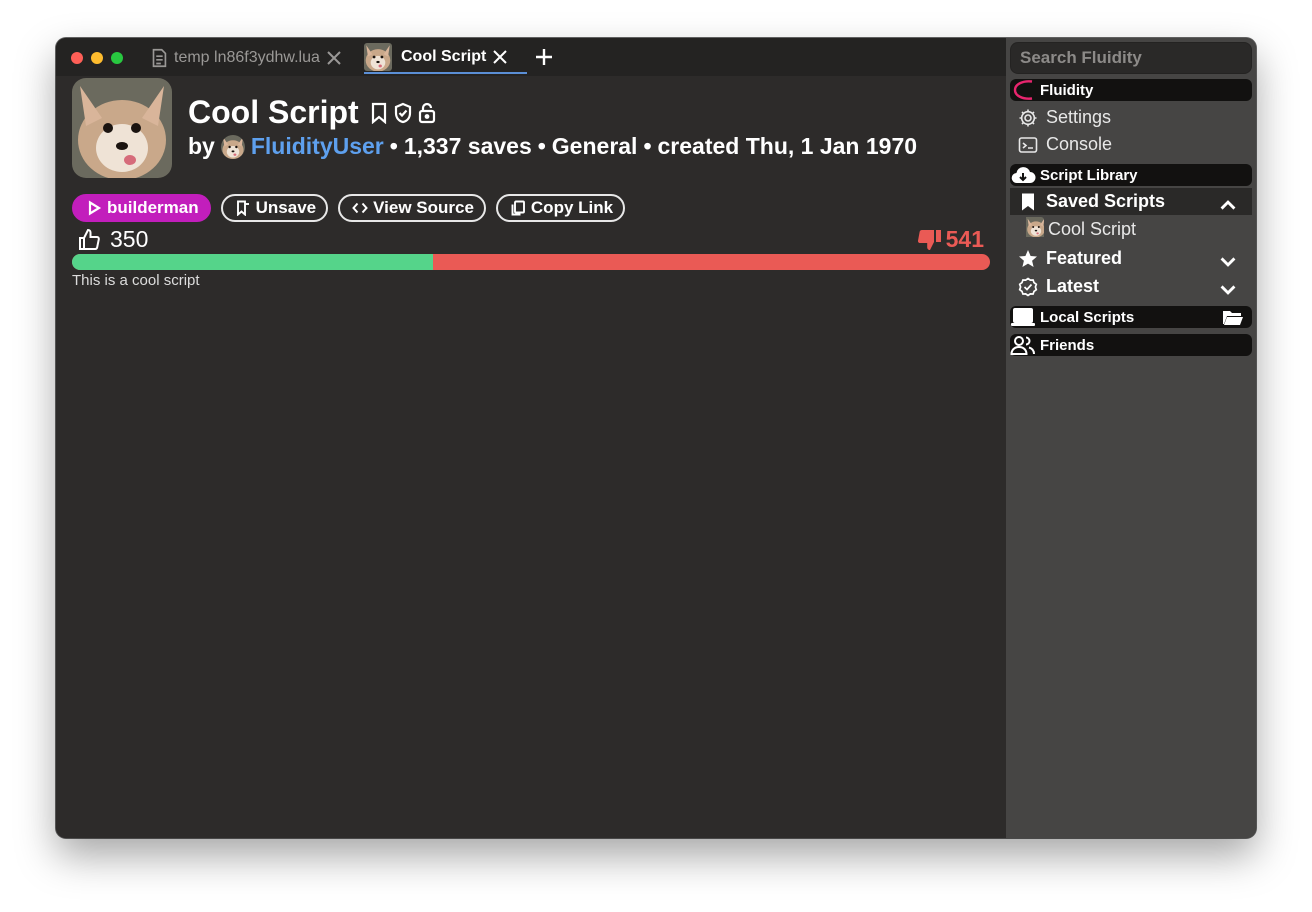 The height and width of the screenshot is (912, 1312). I want to click on unsave-button: Unsave, so click(274, 208).